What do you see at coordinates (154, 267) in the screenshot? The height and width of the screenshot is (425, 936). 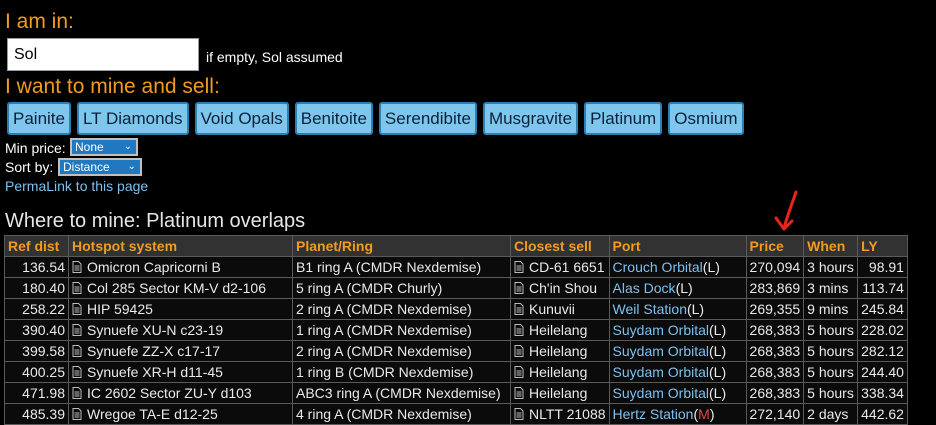 I see `hotspot-system-name: Omicron Capricorni B` at bounding box center [154, 267].